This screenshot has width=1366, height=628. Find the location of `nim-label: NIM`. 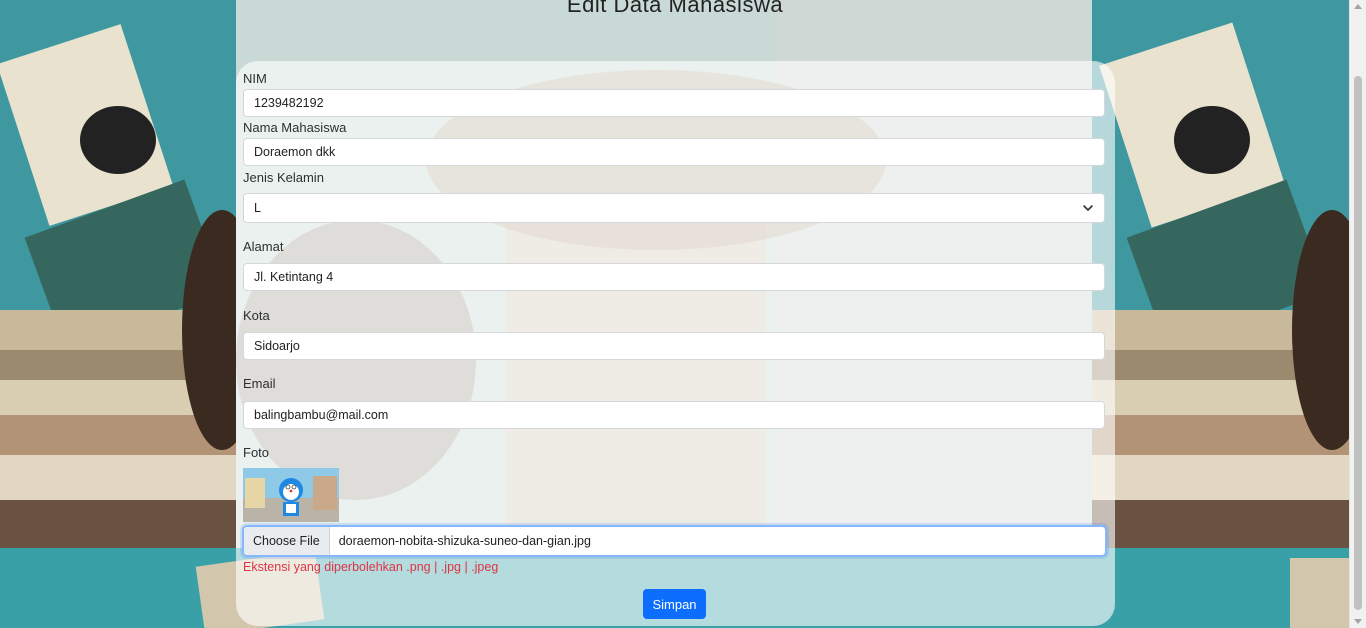

nim-label: NIM is located at coordinates (255, 78).